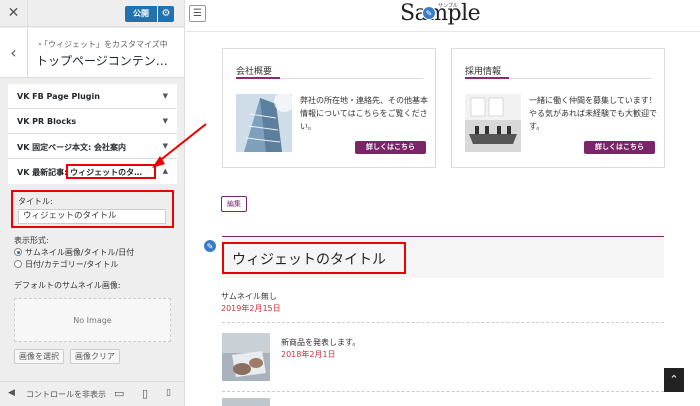  I want to click on customizer-top-bar: ✕ 公開 ⚙, so click(92, 13).